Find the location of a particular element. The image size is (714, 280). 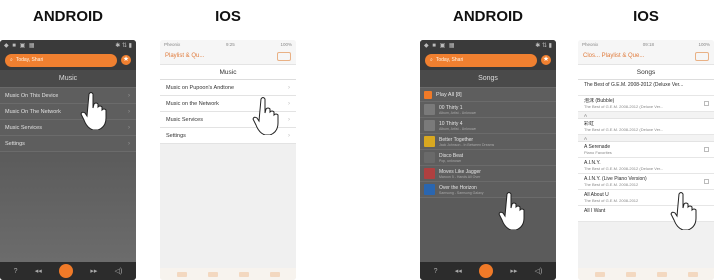

menu-item-music-on-device: Music on Pupoon's Andtone › is located at coordinates (228, 88).